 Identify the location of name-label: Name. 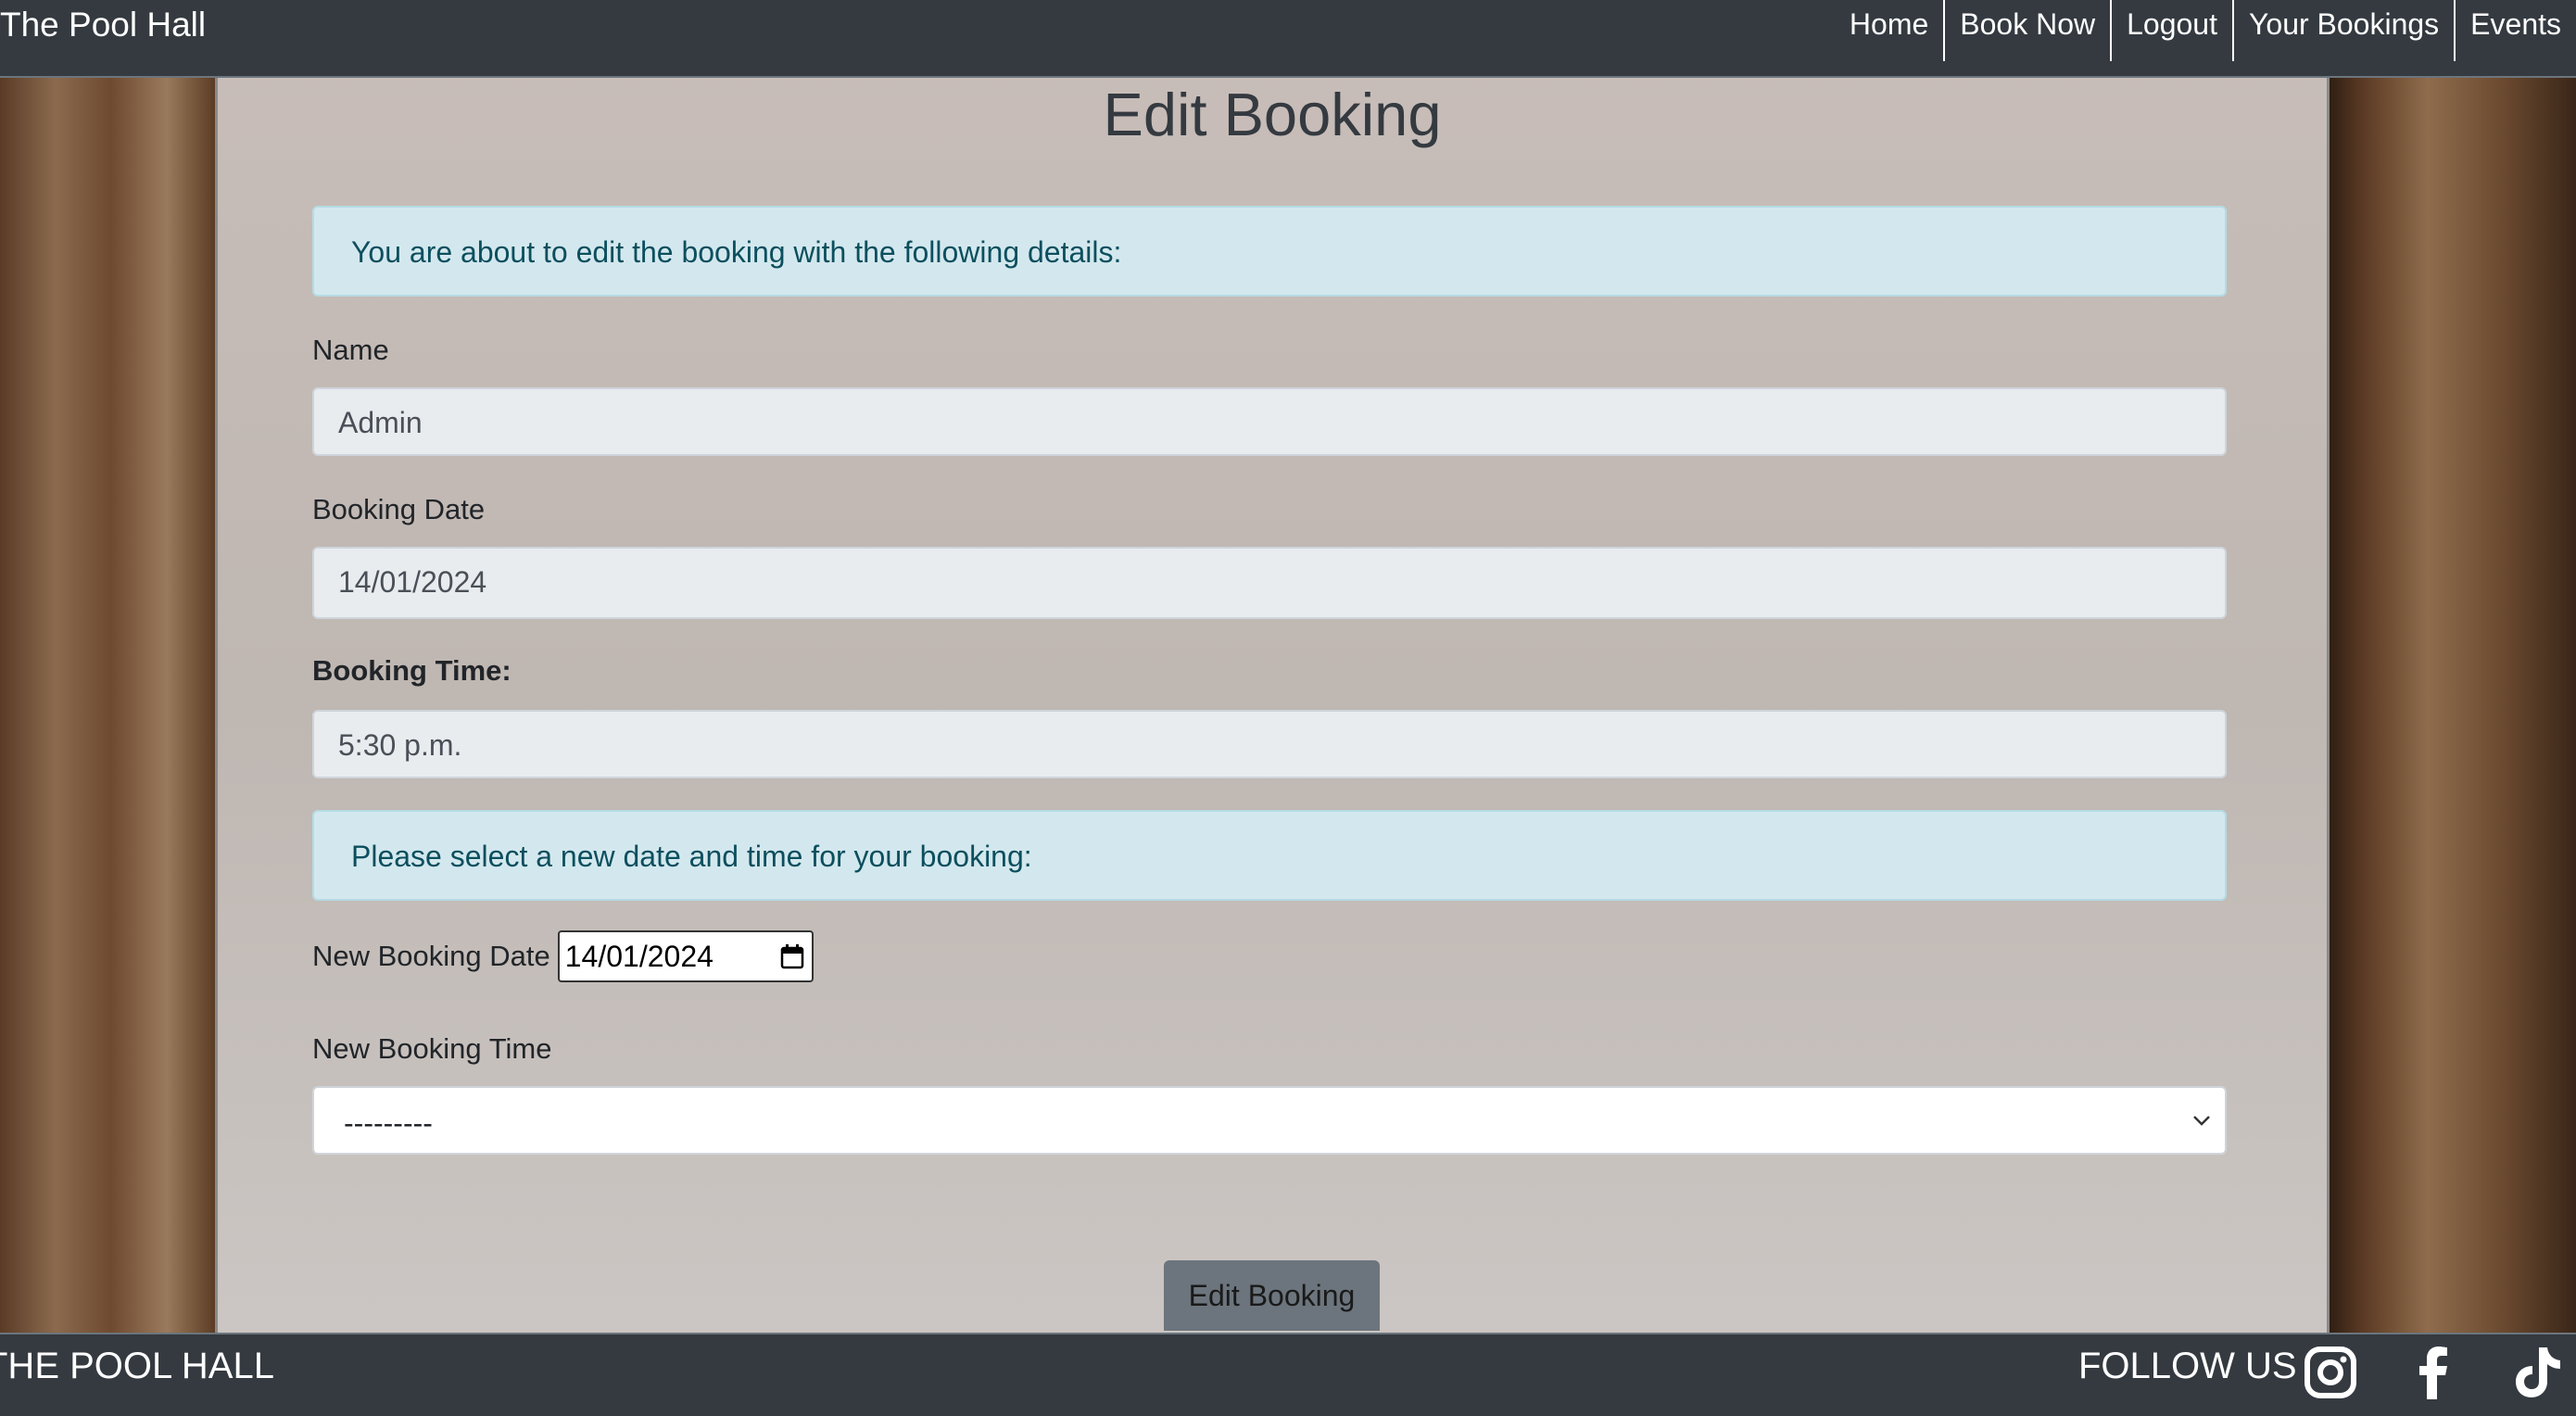
(351, 350).